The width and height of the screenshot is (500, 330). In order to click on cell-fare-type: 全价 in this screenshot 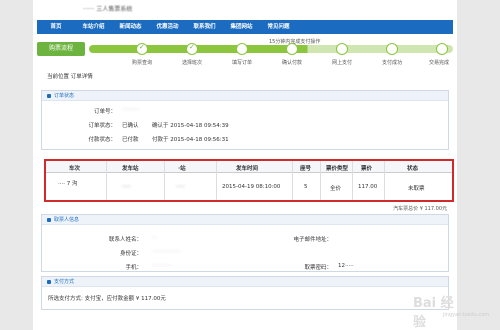, I will do `click(336, 189)`.